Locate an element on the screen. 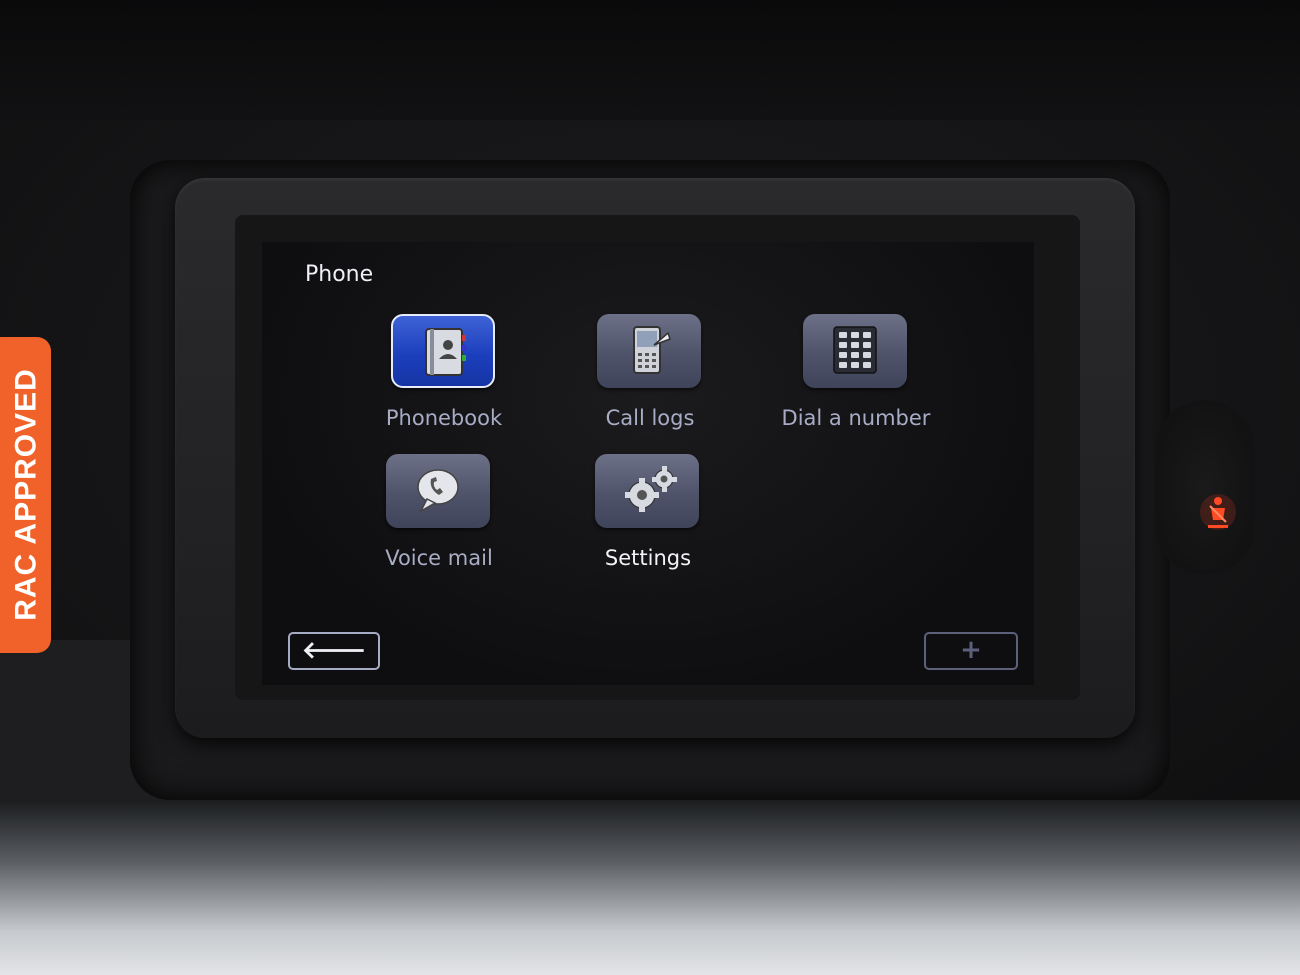  voice-mail-icon is located at coordinates (438, 491).